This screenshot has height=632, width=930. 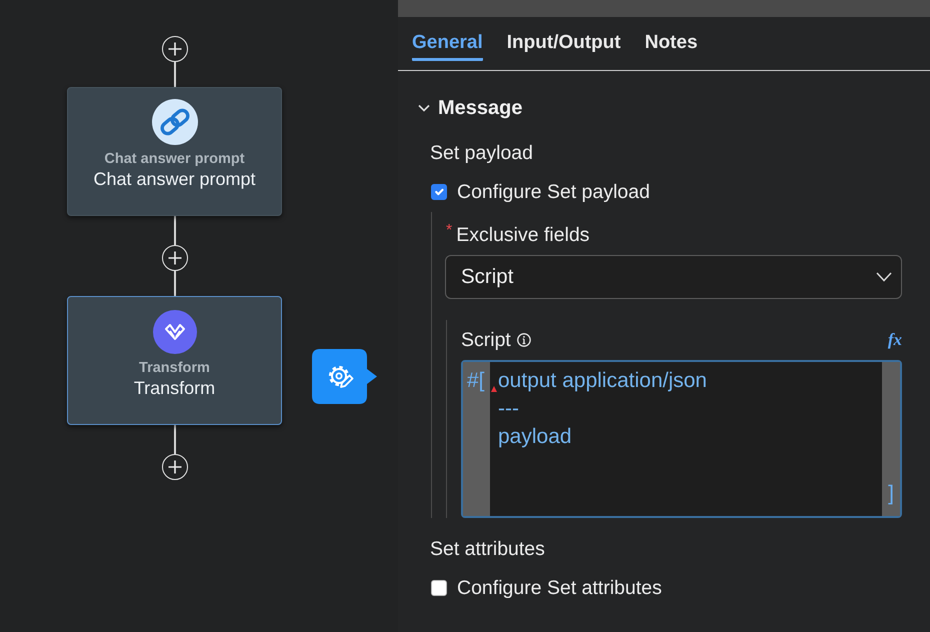 I want to click on chevron-down-icon, so click(x=884, y=277).